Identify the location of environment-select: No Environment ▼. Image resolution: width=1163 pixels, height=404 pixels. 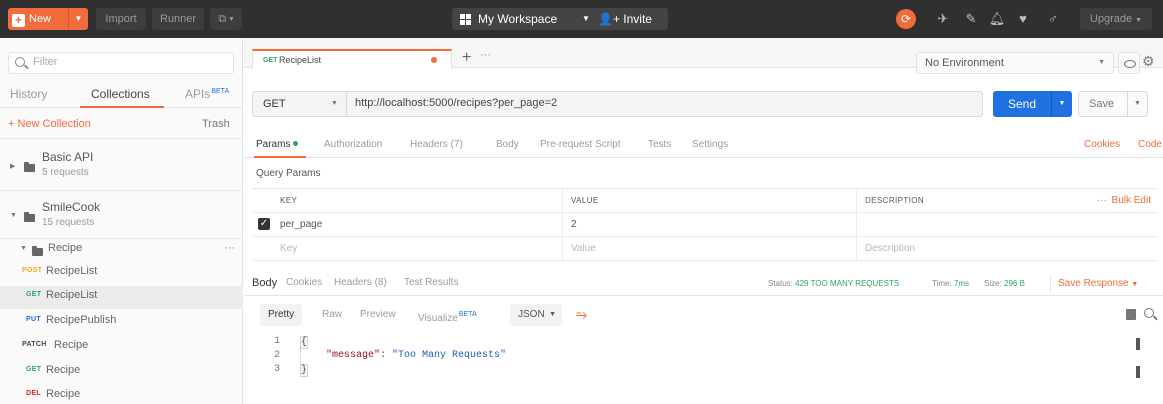
(1015, 63).